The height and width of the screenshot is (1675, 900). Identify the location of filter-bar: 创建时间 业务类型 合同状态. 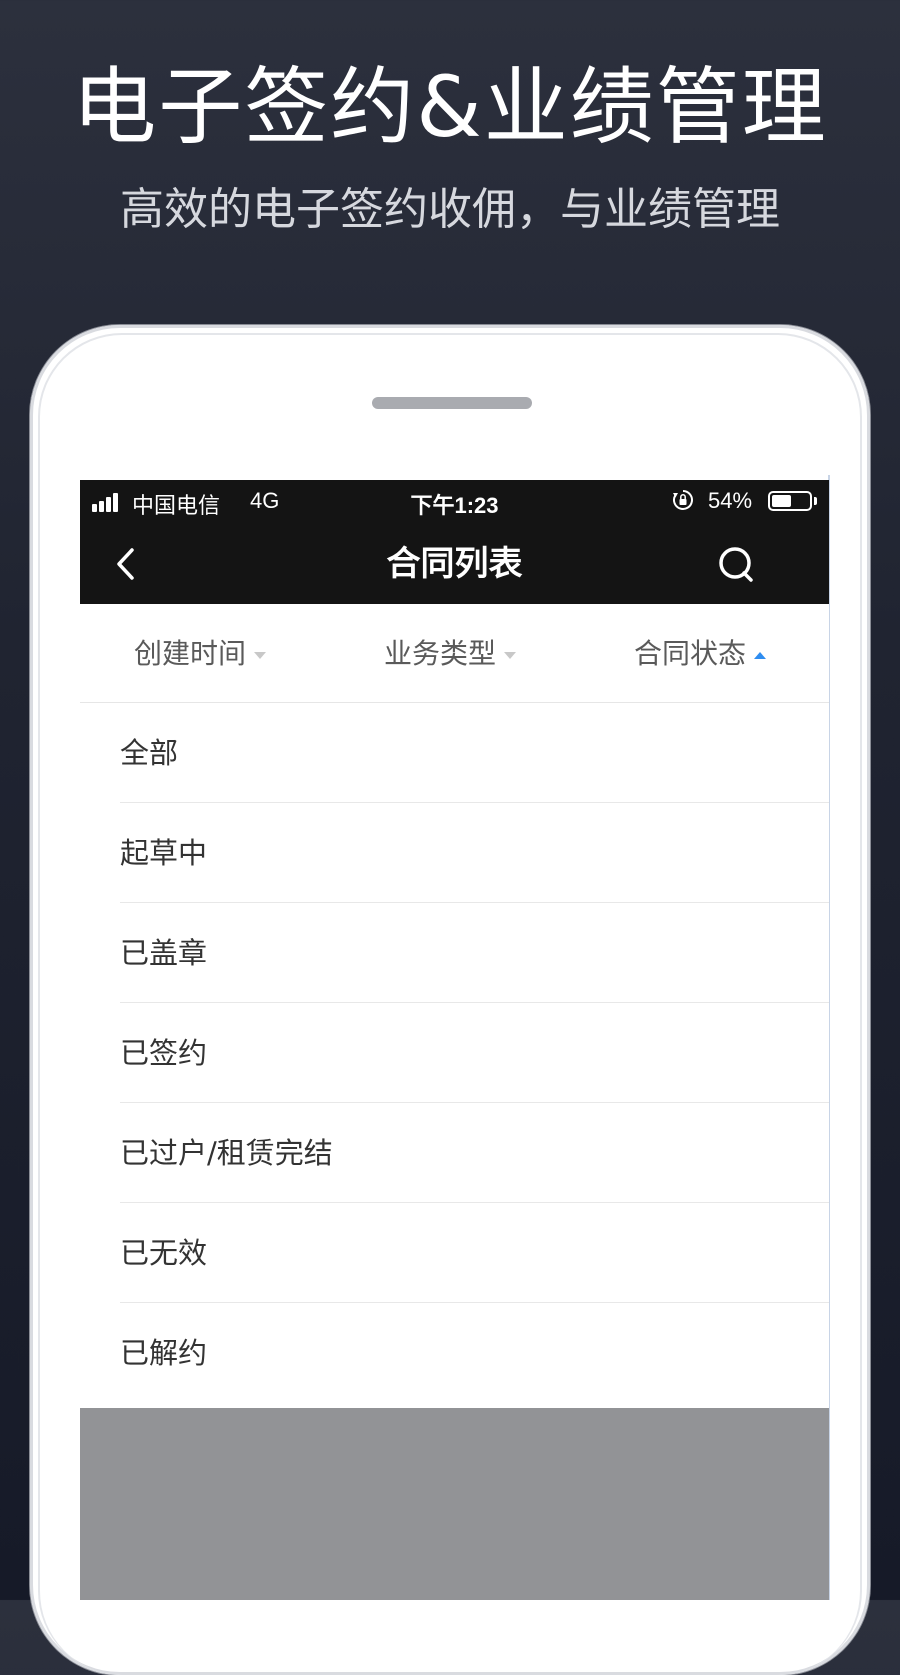
(454, 653).